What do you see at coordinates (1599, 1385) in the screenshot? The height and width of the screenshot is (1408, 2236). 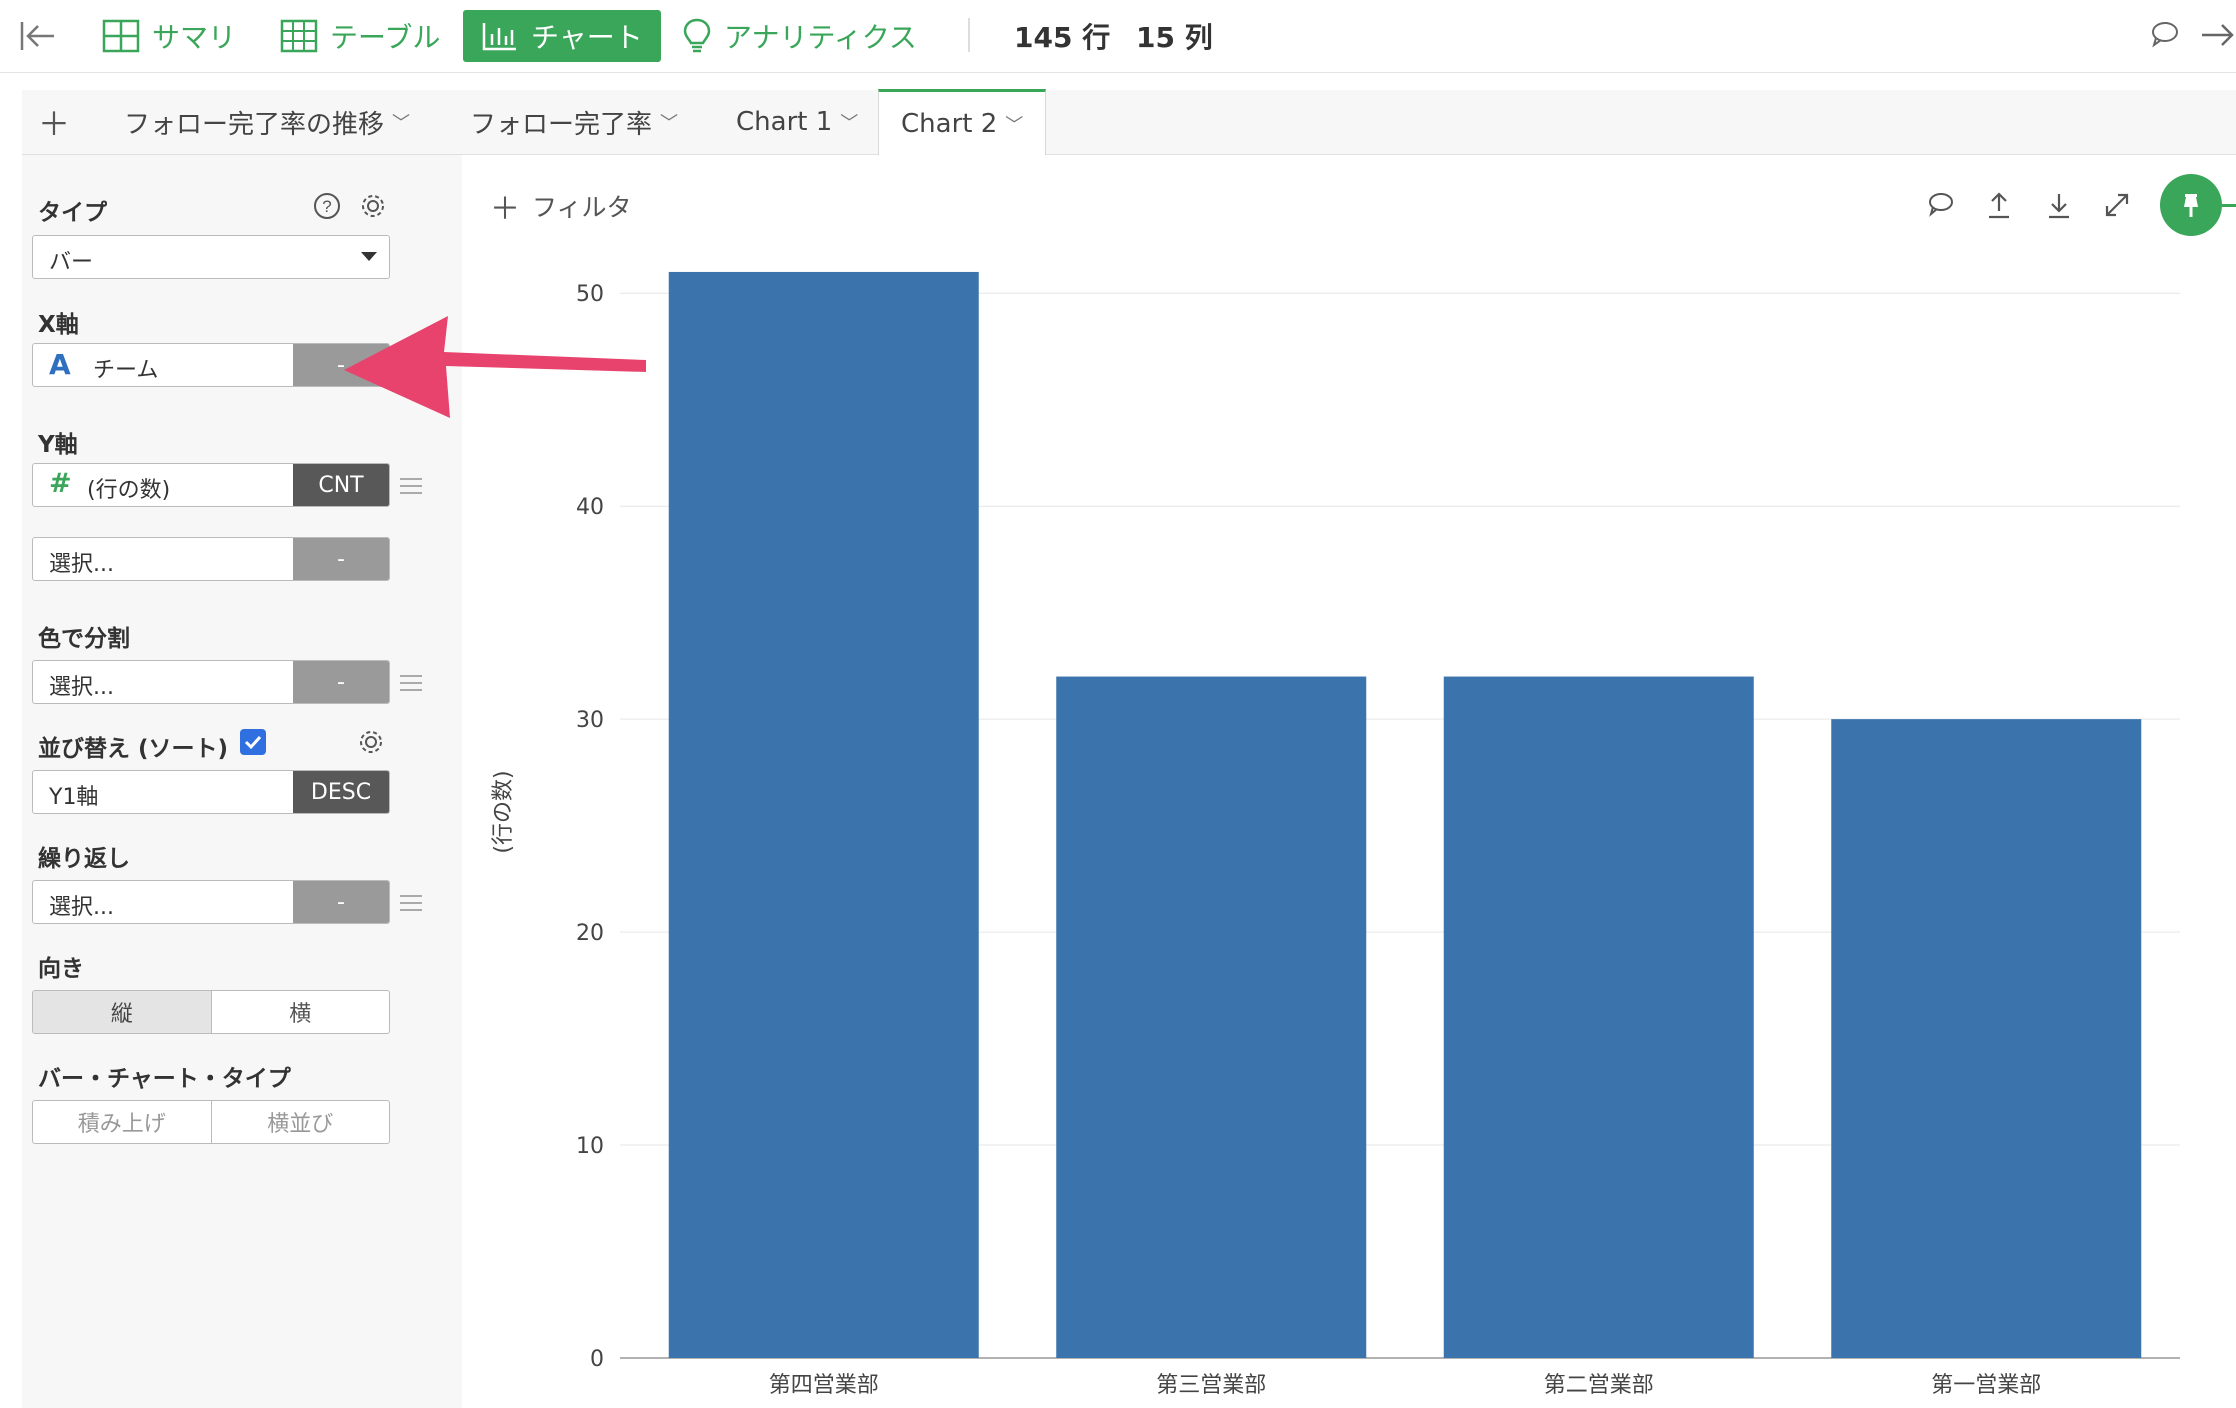 I see `x-tick-label: 第二営業部` at bounding box center [1599, 1385].